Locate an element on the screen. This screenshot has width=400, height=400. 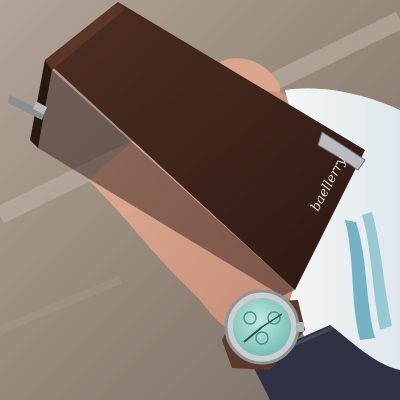
watch-crown is located at coordinates (300, 327).